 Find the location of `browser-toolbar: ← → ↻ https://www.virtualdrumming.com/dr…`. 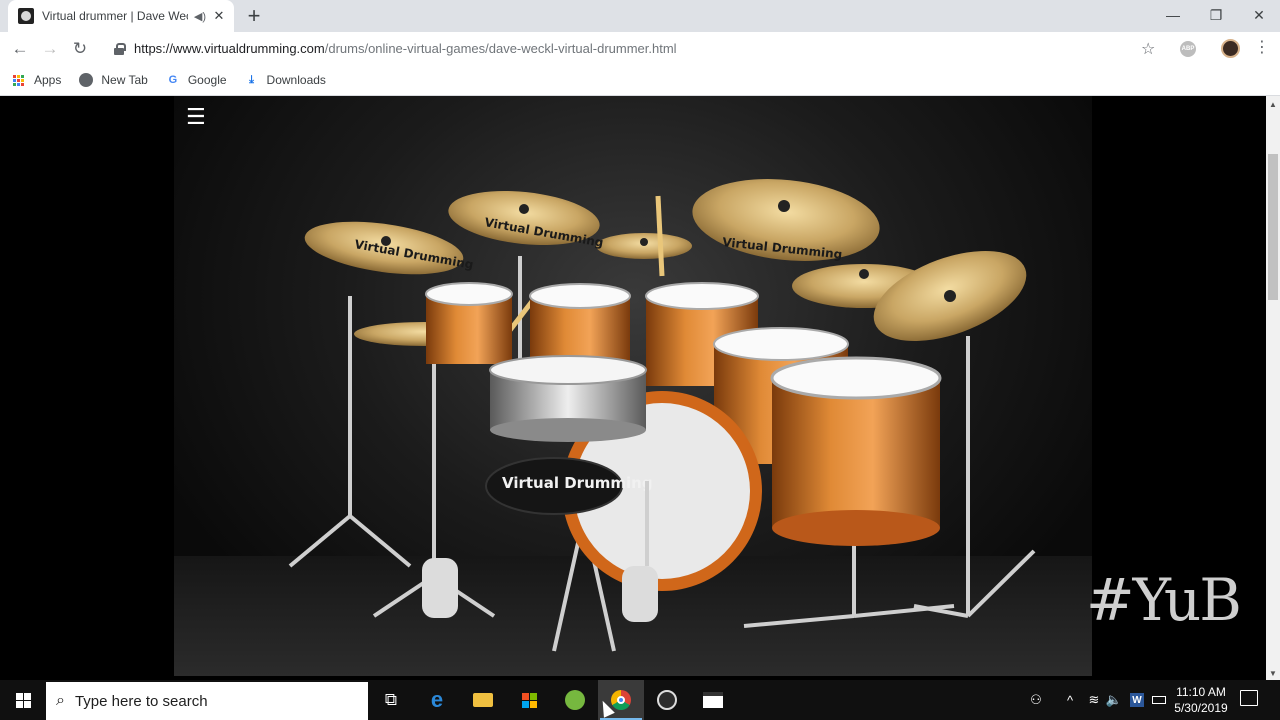

browser-toolbar: ← → ↻ https://www.virtualdrumming.com/dr… is located at coordinates (640, 48).